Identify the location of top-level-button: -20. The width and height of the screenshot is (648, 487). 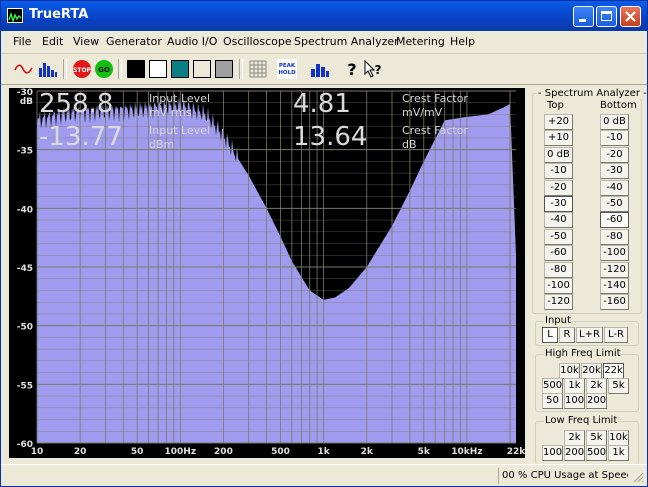
(558, 187).